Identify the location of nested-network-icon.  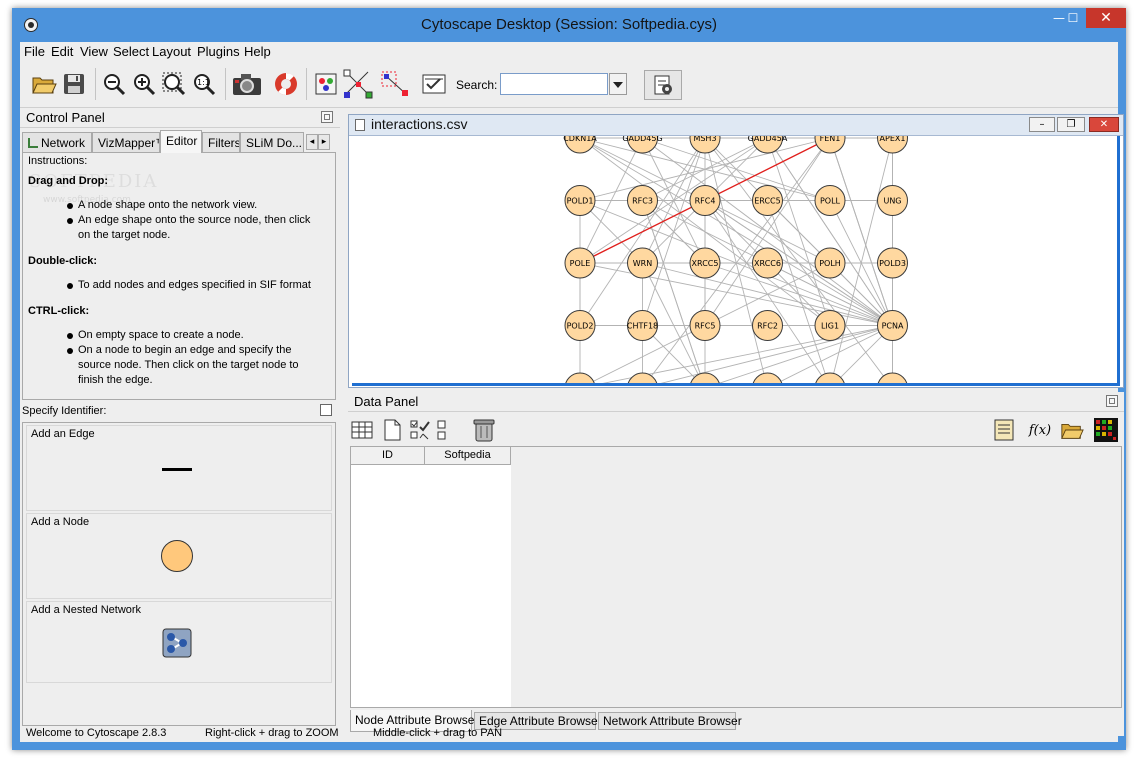
(177, 643).